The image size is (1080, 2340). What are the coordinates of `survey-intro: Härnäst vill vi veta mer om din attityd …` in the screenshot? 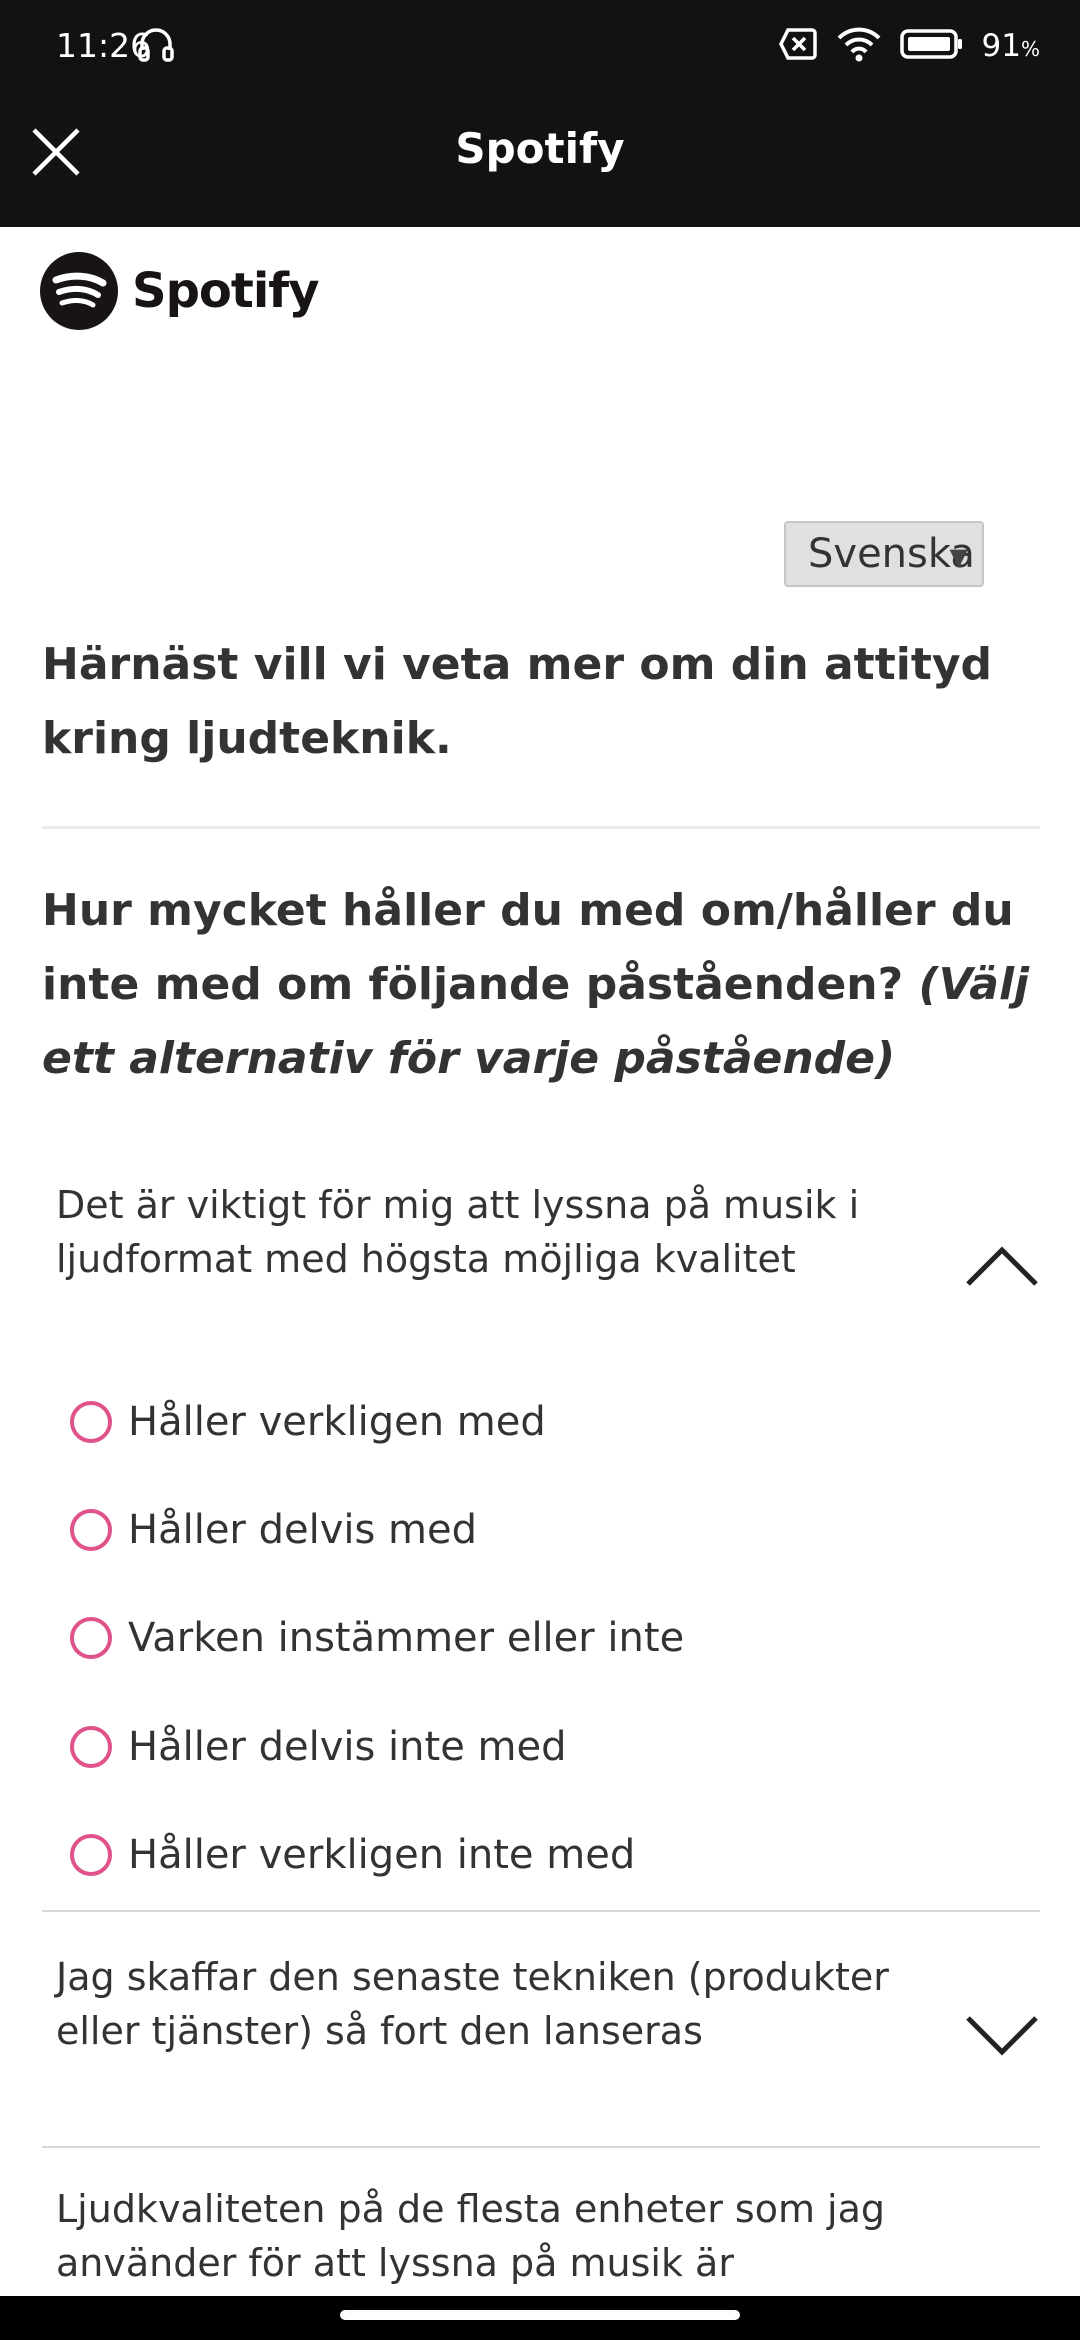 It's located at (517, 701).